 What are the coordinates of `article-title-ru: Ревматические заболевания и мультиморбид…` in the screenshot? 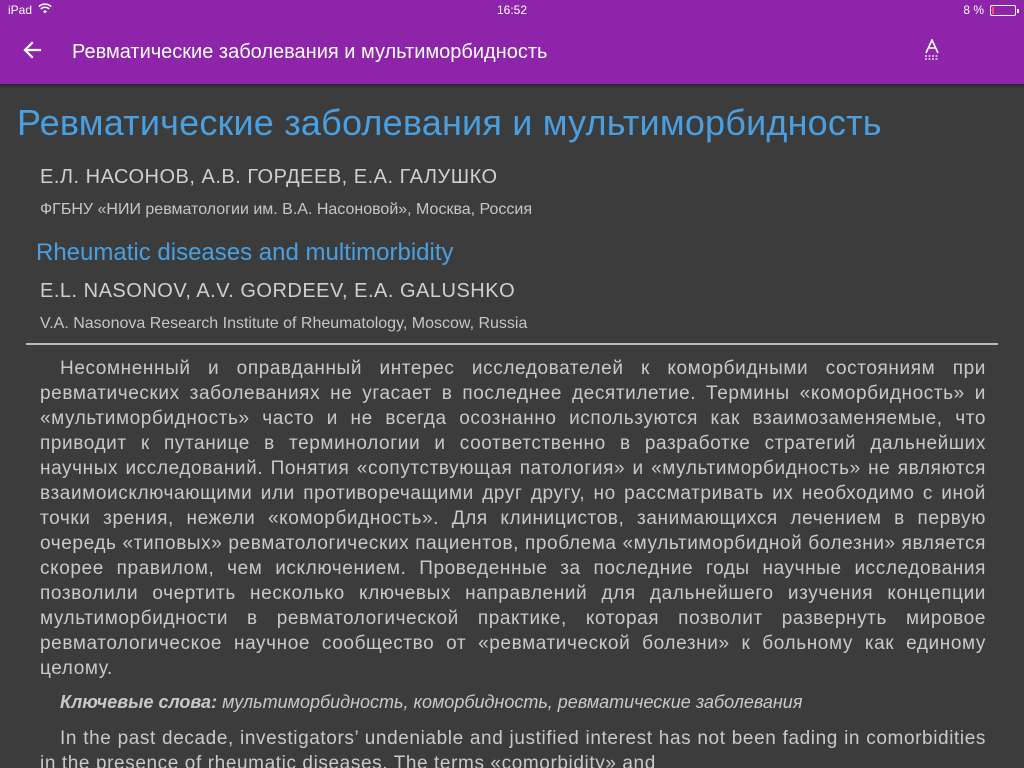 It's located at (449, 122).